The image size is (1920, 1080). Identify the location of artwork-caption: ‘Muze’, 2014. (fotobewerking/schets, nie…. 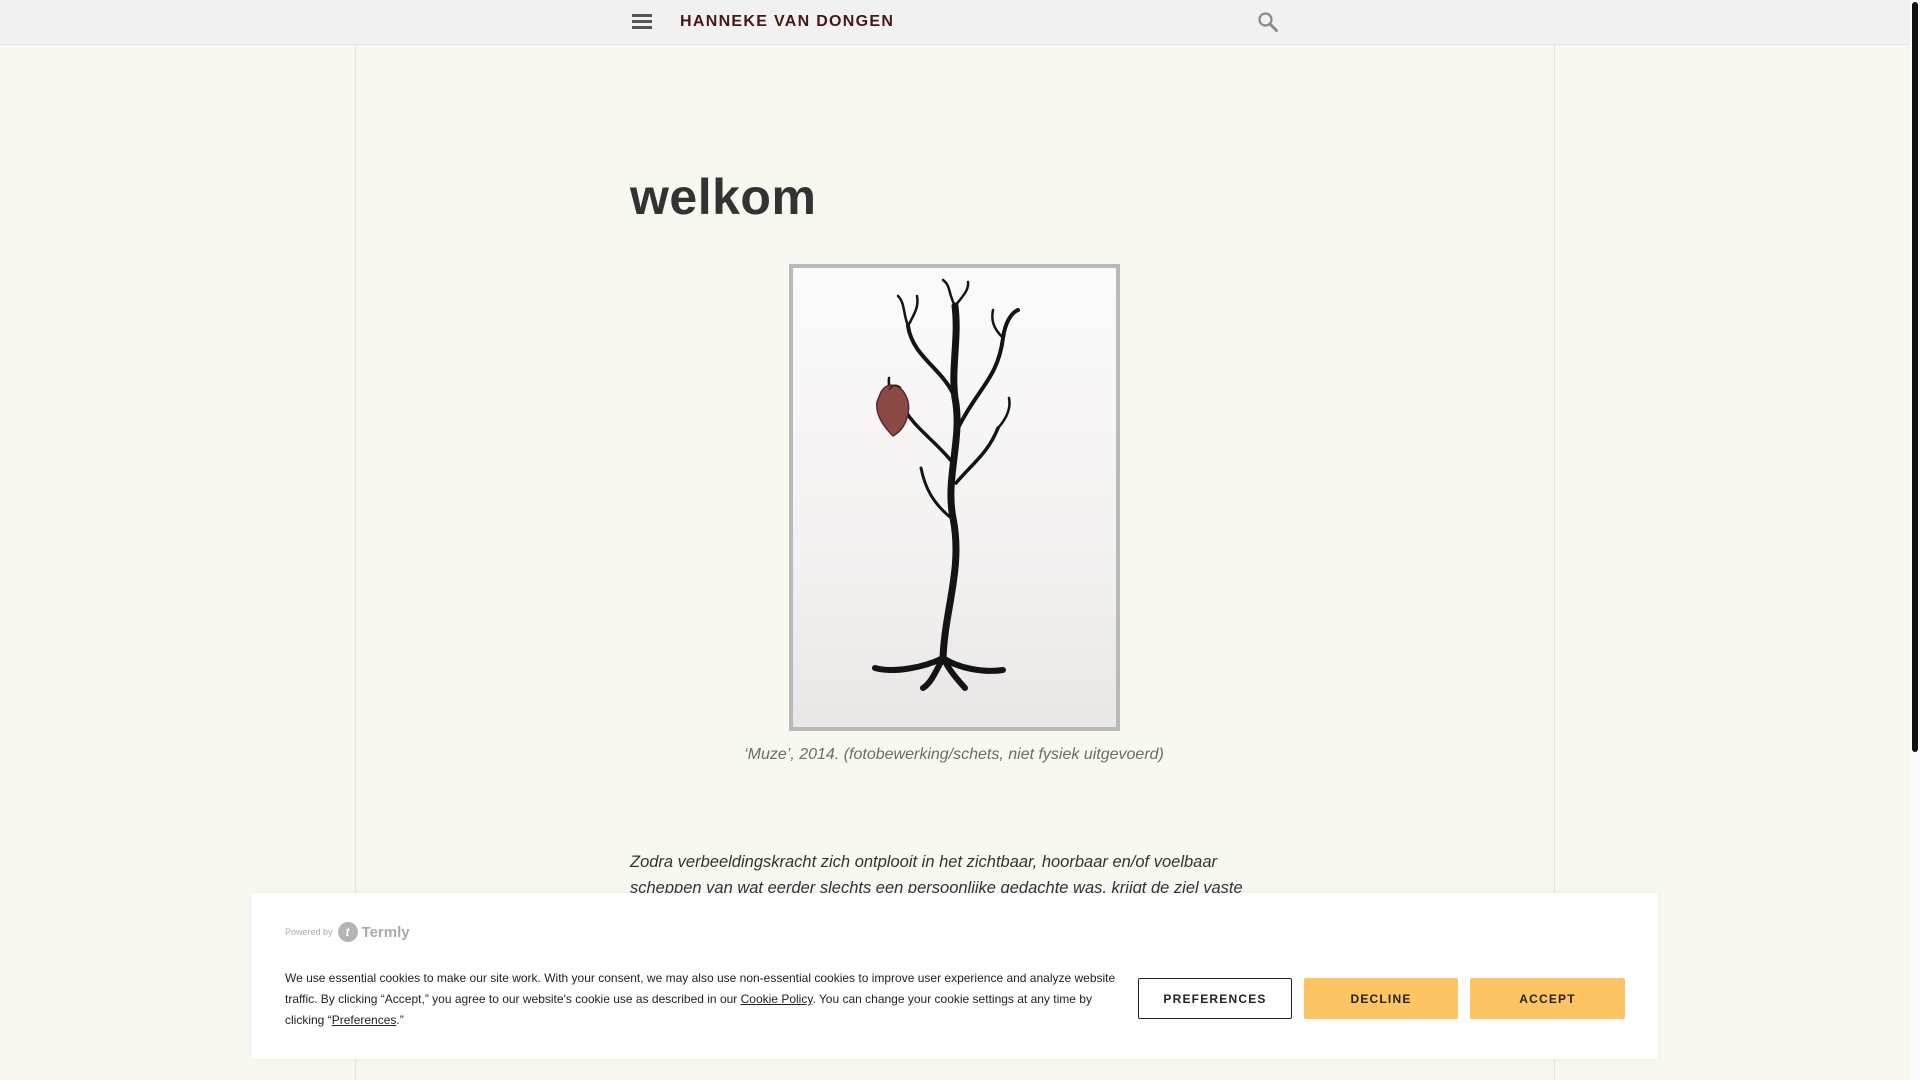
(954, 754).